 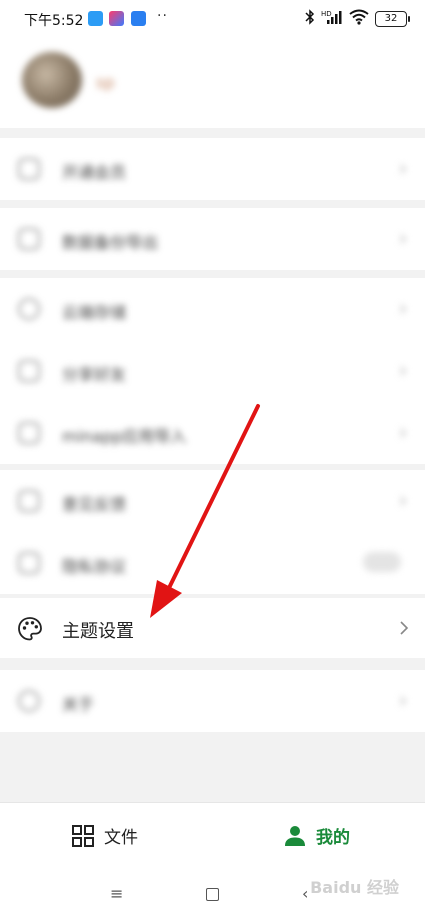 I want to click on menu-item-label: 关于, so click(x=78, y=704).